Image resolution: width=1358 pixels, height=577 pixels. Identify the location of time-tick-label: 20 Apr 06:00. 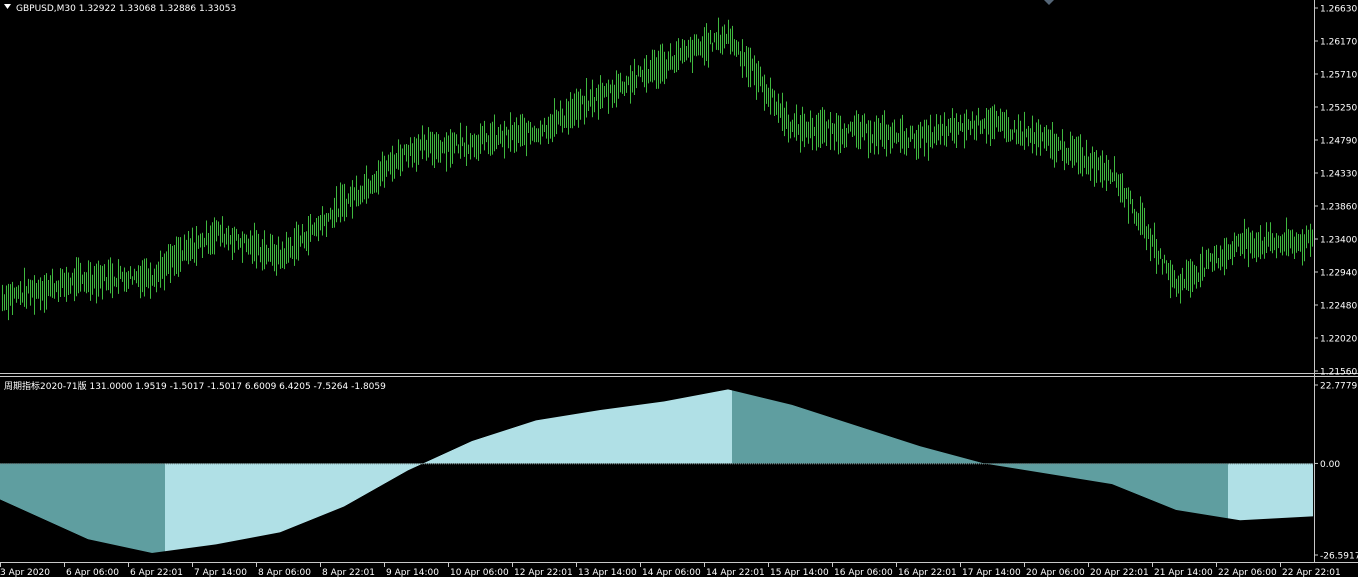
(1055, 572).